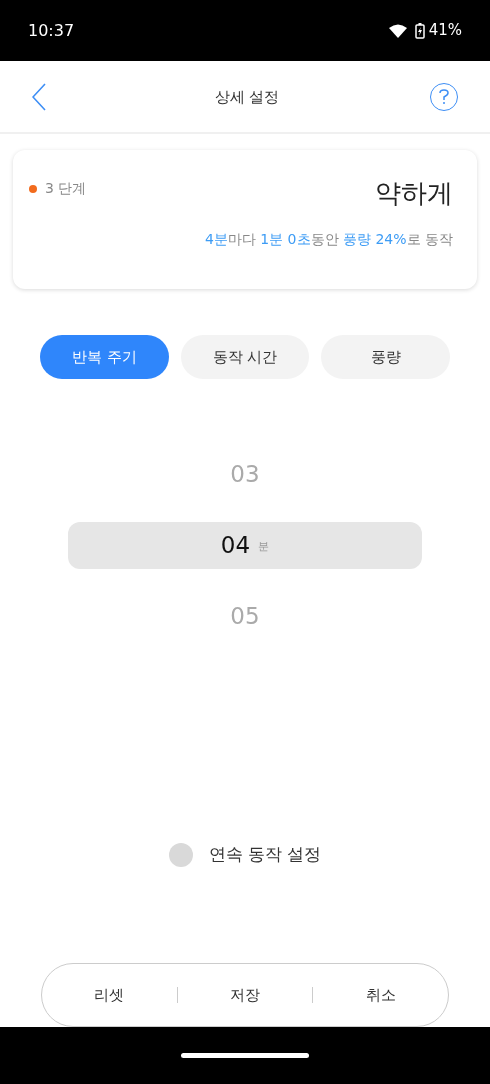  What do you see at coordinates (104, 356) in the screenshot?
I see `tab: 반복 주기` at bounding box center [104, 356].